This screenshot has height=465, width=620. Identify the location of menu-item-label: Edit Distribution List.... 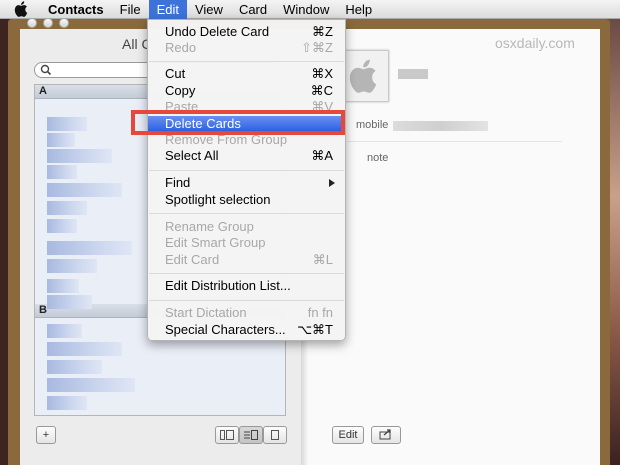
(228, 285).